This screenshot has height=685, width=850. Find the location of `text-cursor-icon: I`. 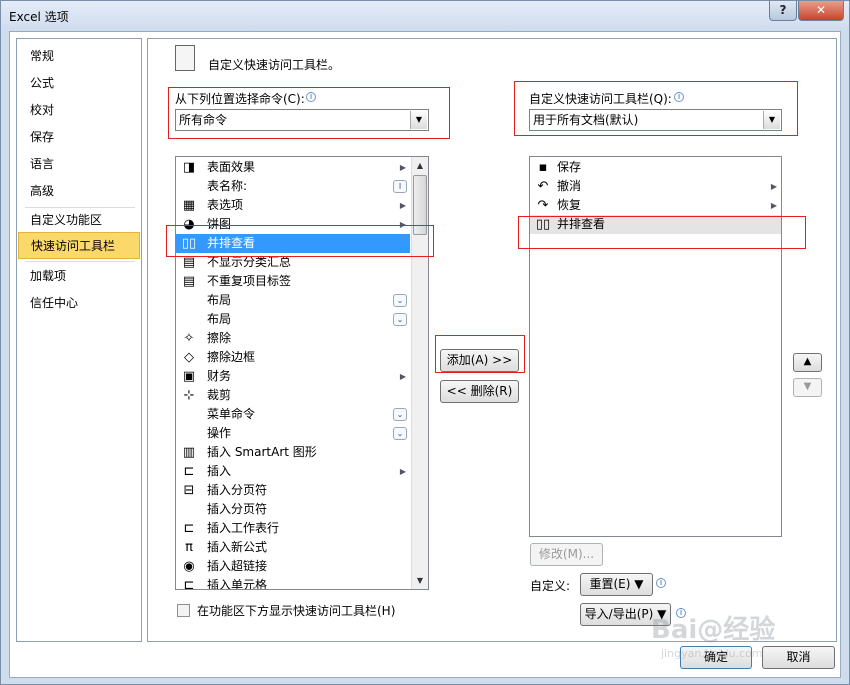

text-cursor-icon: I is located at coordinates (400, 186).